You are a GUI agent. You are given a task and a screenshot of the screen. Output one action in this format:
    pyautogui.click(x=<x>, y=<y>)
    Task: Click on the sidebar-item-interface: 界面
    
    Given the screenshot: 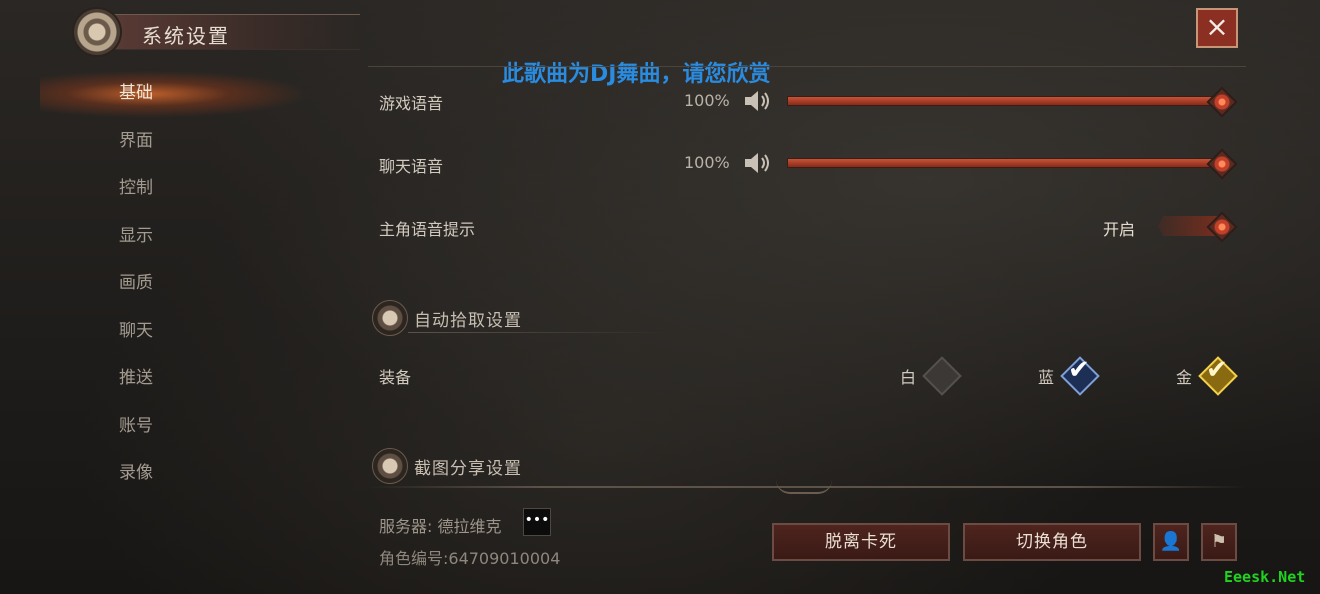 What is the action you would take?
    pyautogui.click(x=175, y=142)
    